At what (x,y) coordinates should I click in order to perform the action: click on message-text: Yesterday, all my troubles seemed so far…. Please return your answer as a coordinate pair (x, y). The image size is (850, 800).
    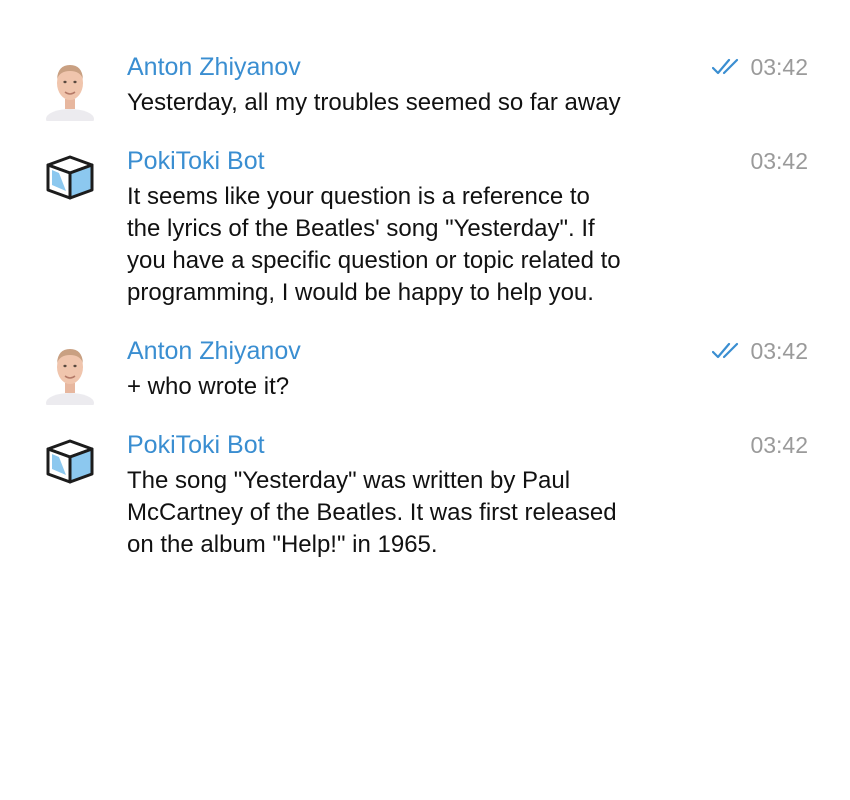
    Looking at the image, I should click on (374, 102).